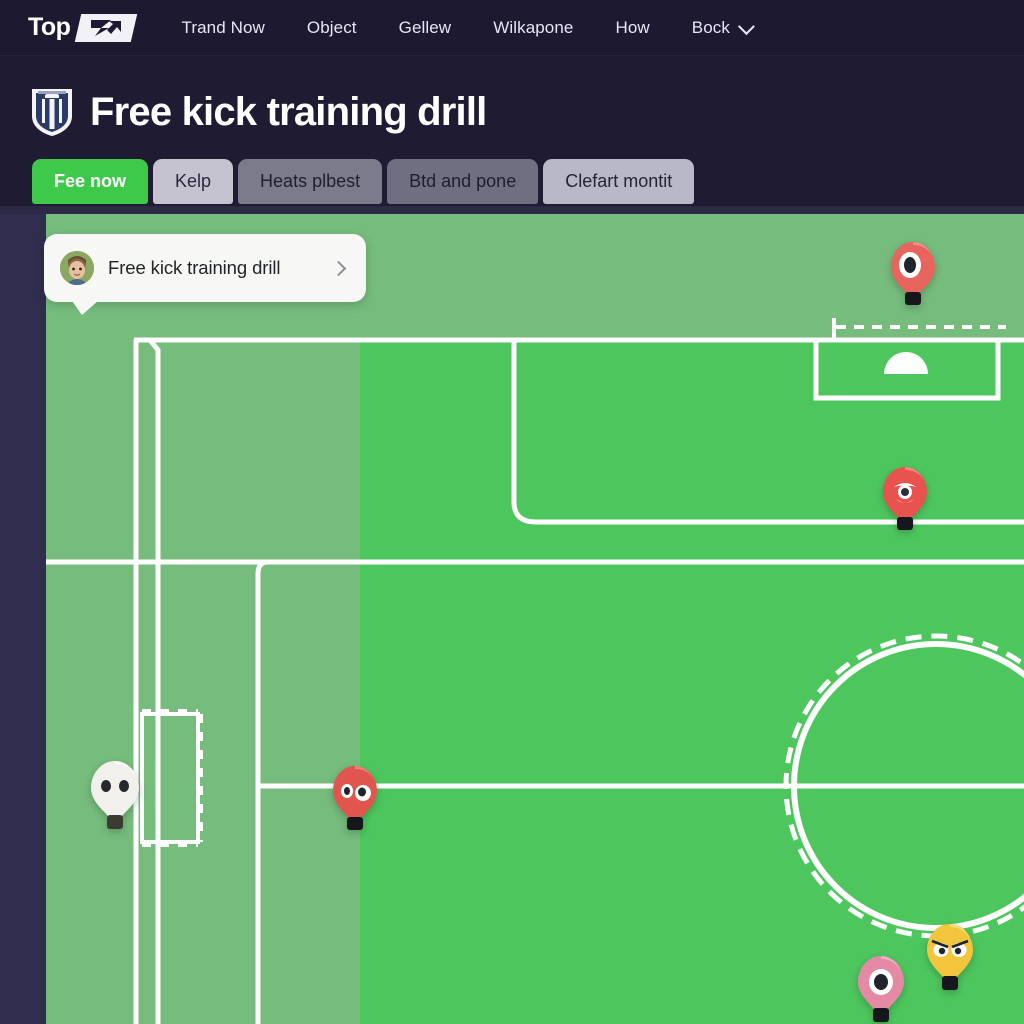 Image resolution: width=1024 pixels, height=1024 pixels. I want to click on tab-btd-and-pone: Btd and pone, so click(463, 181).